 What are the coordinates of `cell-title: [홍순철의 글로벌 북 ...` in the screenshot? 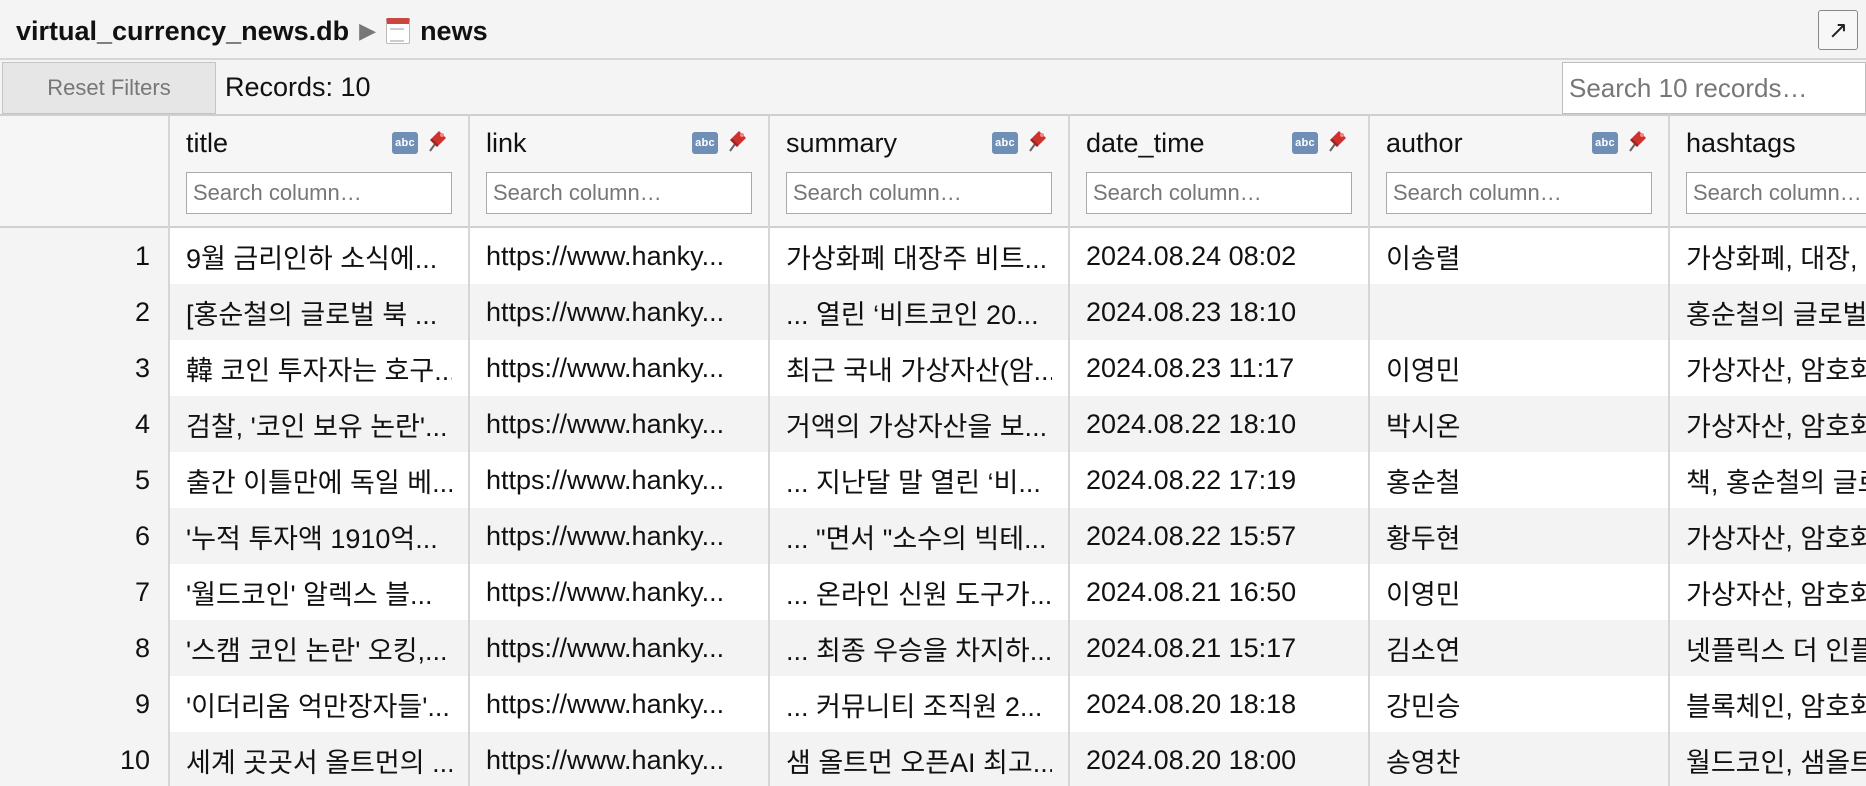 It's located at (320, 312).